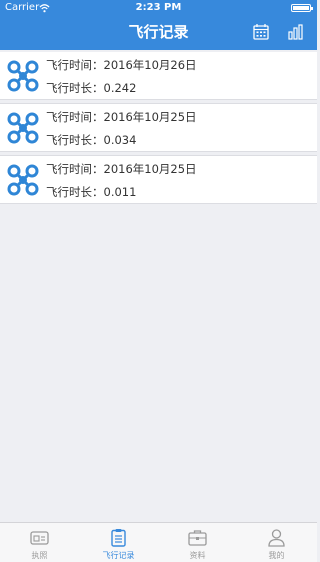  What do you see at coordinates (118, 555) in the screenshot?
I see `tab-label: 飞行记录` at bounding box center [118, 555].